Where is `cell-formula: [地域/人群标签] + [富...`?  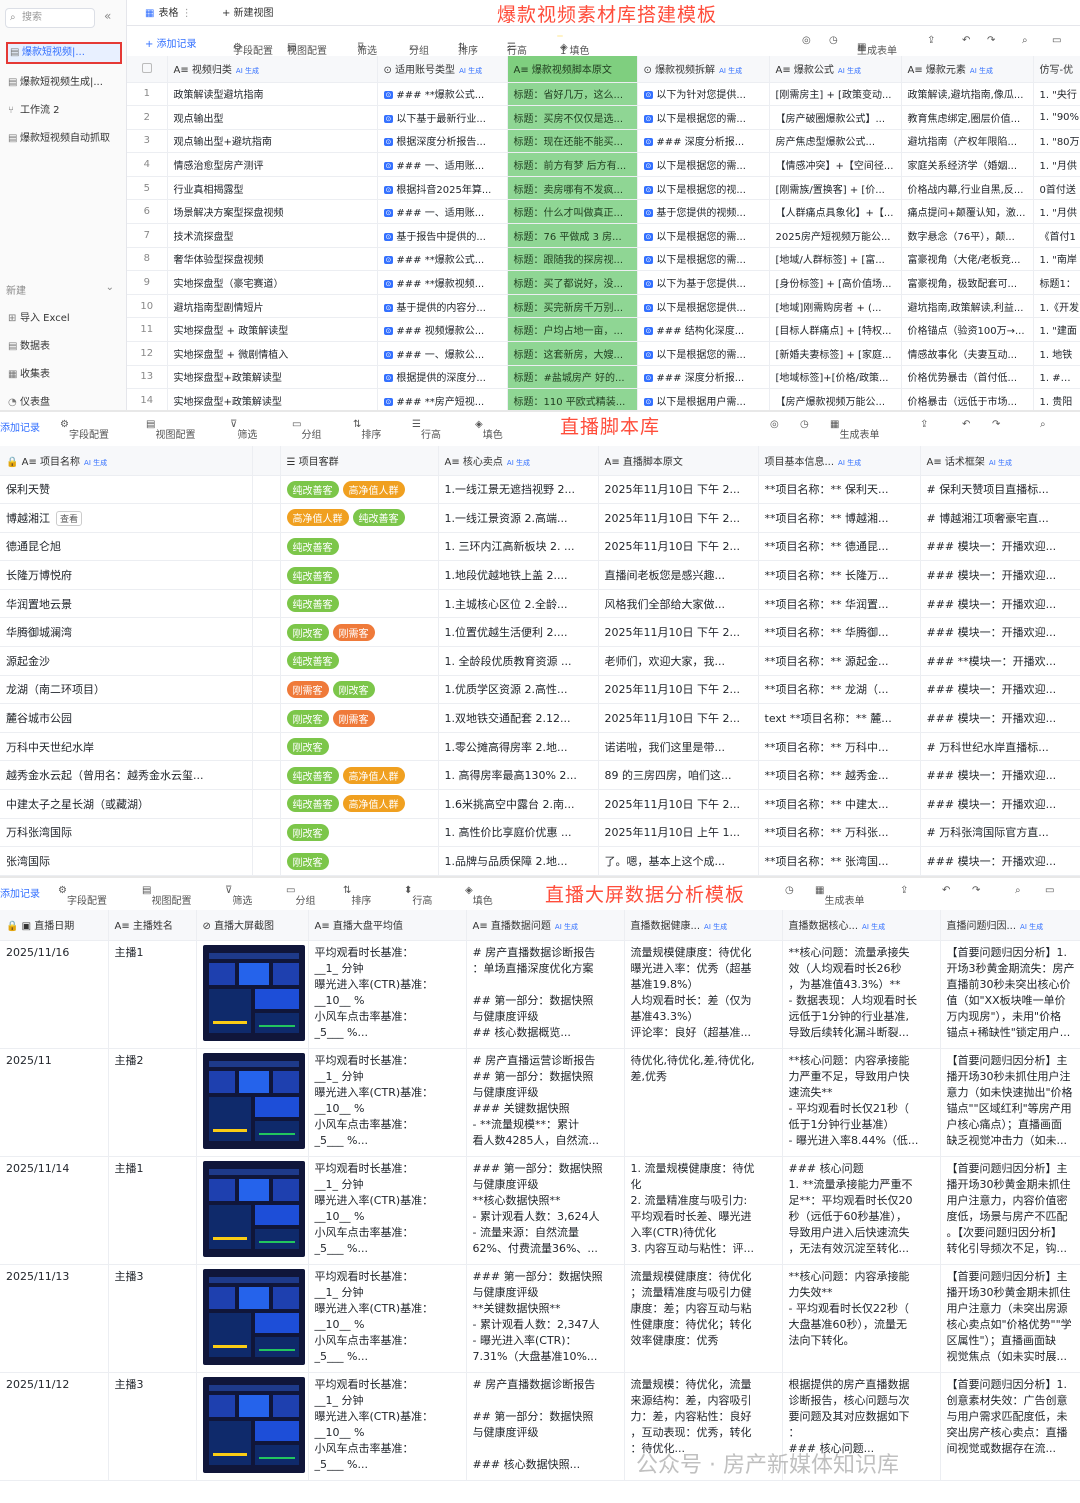 cell-formula: [地域/人群标签] + [富... is located at coordinates (835, 259).